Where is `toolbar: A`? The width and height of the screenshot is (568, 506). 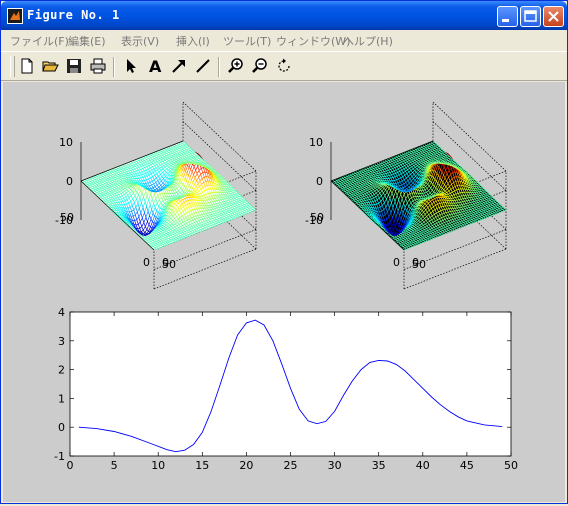
toolbar: A is located at coordinates (284, 66).